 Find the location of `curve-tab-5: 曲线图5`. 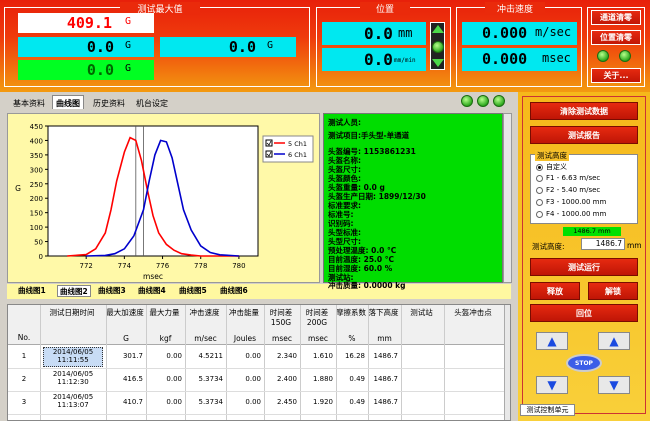

curve-tab-5: 曲线图5 is located at coordinates (193, 291).